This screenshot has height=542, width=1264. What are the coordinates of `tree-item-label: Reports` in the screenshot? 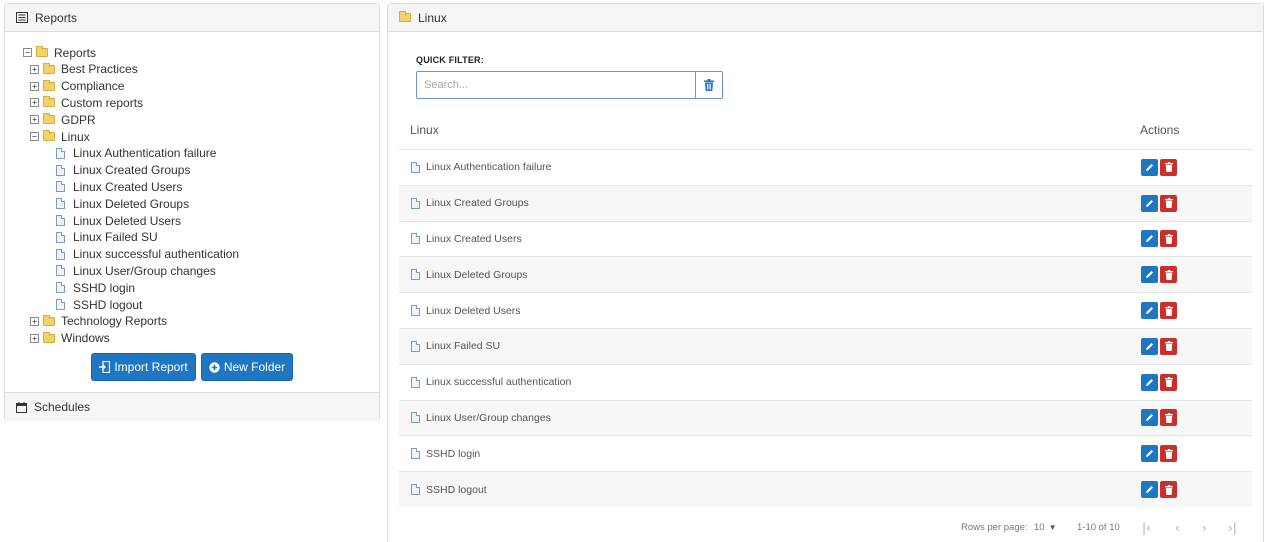 It's located at (75, 52).